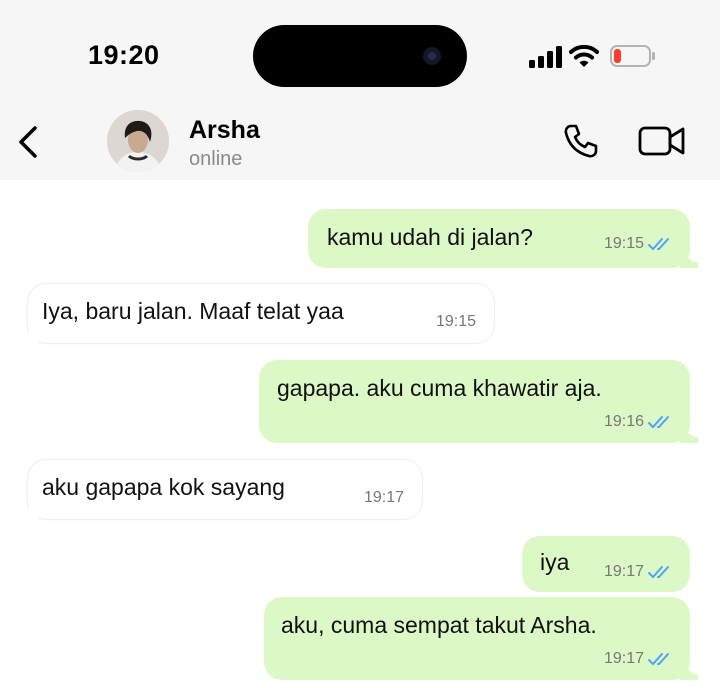 This screenshot has width=720, height=688. Describe the element at coordinates (581, 141) in the screenshot. I see `phone-icon` at that location.